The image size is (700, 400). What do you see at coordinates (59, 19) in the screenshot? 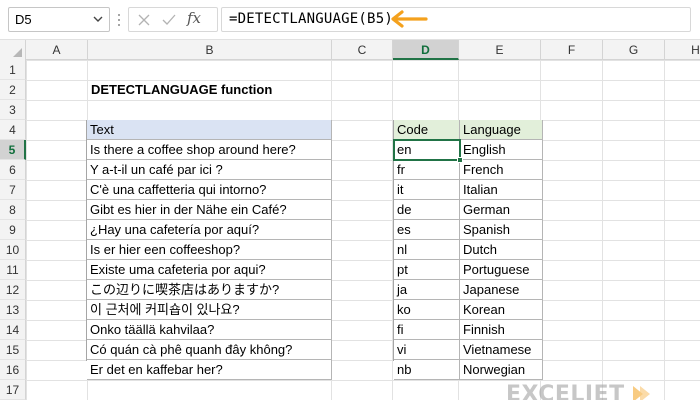
I see `name-box: D5` at bounding box center [59, 19].